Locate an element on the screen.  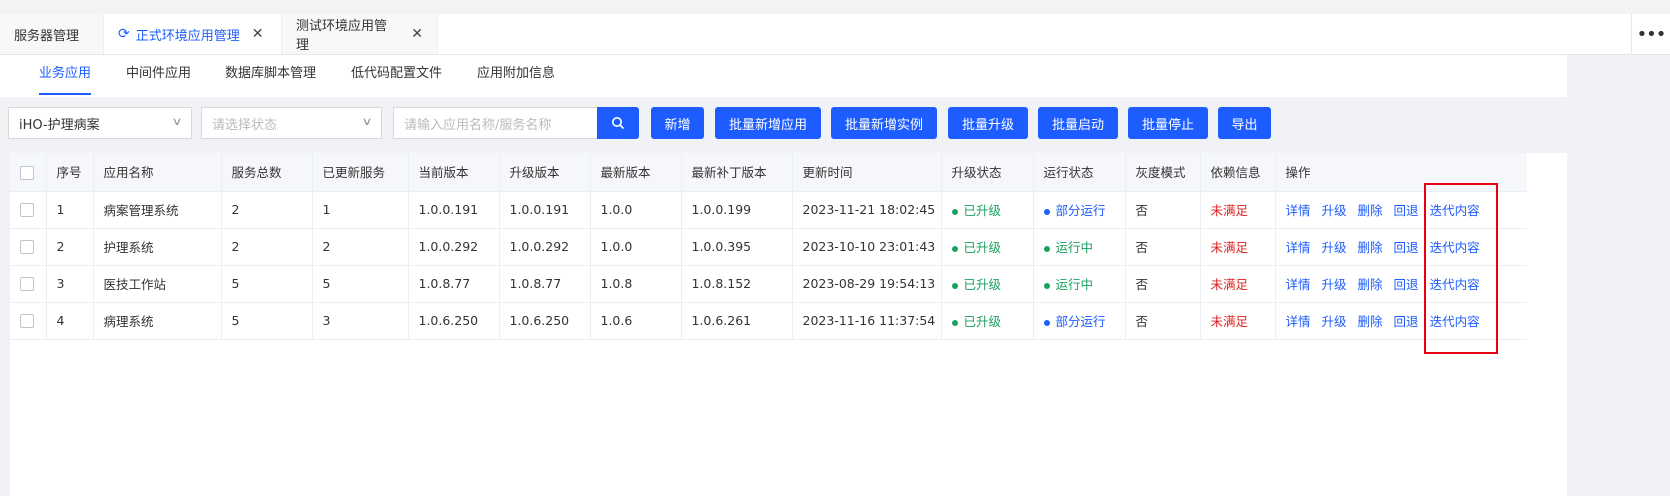
cell-run-status: 运行中 is located at coordinates (1079, 247).